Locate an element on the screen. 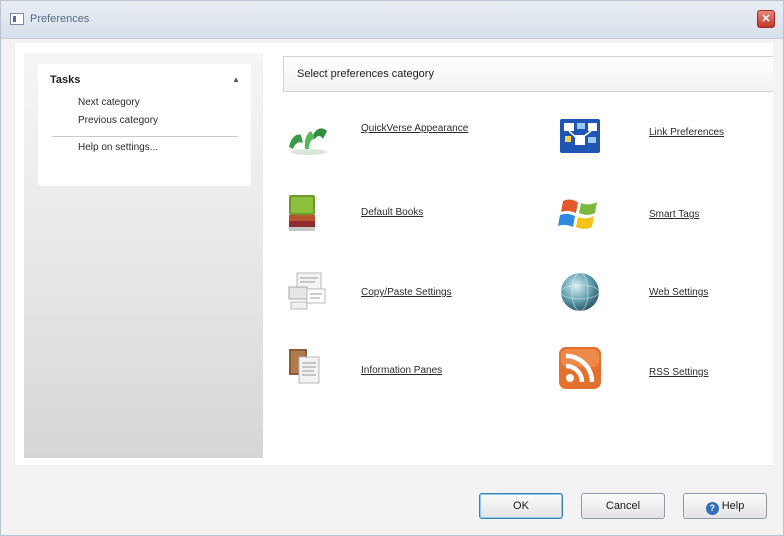  window-icon is located at coordinates (17, 19).